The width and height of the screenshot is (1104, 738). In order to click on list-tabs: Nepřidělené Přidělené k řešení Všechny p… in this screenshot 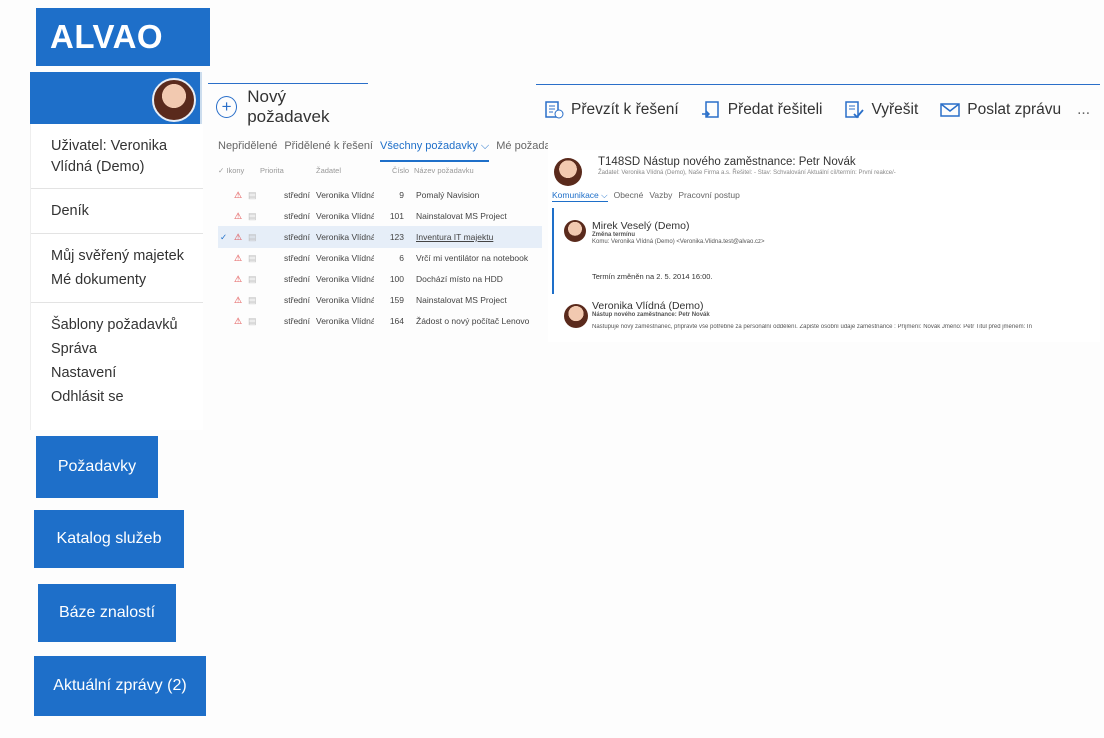, I will do `click(383, 151)`.